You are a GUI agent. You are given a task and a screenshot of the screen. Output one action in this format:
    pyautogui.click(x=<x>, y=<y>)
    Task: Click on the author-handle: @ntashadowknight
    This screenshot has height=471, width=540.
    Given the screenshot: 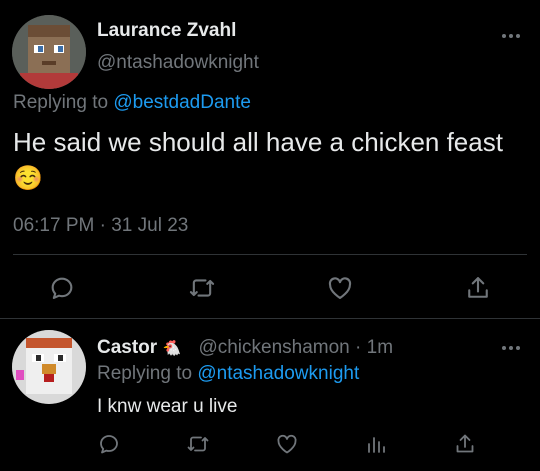 What is the action you would take?
    pyautogui.click(x=178, y=63)
    